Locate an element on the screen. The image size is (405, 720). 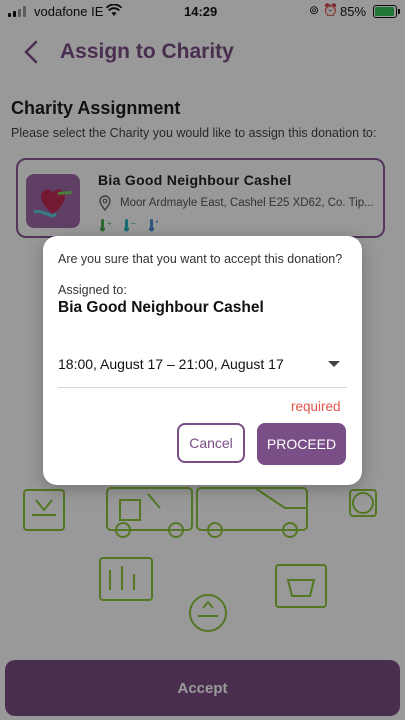
required-message: required is located at coordinates (316, 406).